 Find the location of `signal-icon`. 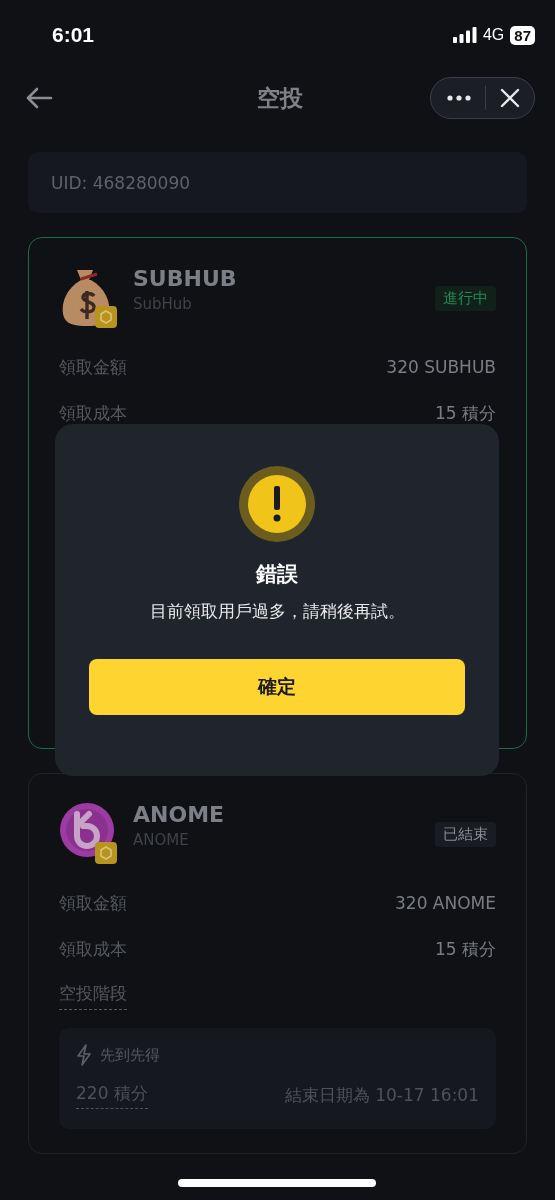

signal-icon is located at coordinates (464, 35).